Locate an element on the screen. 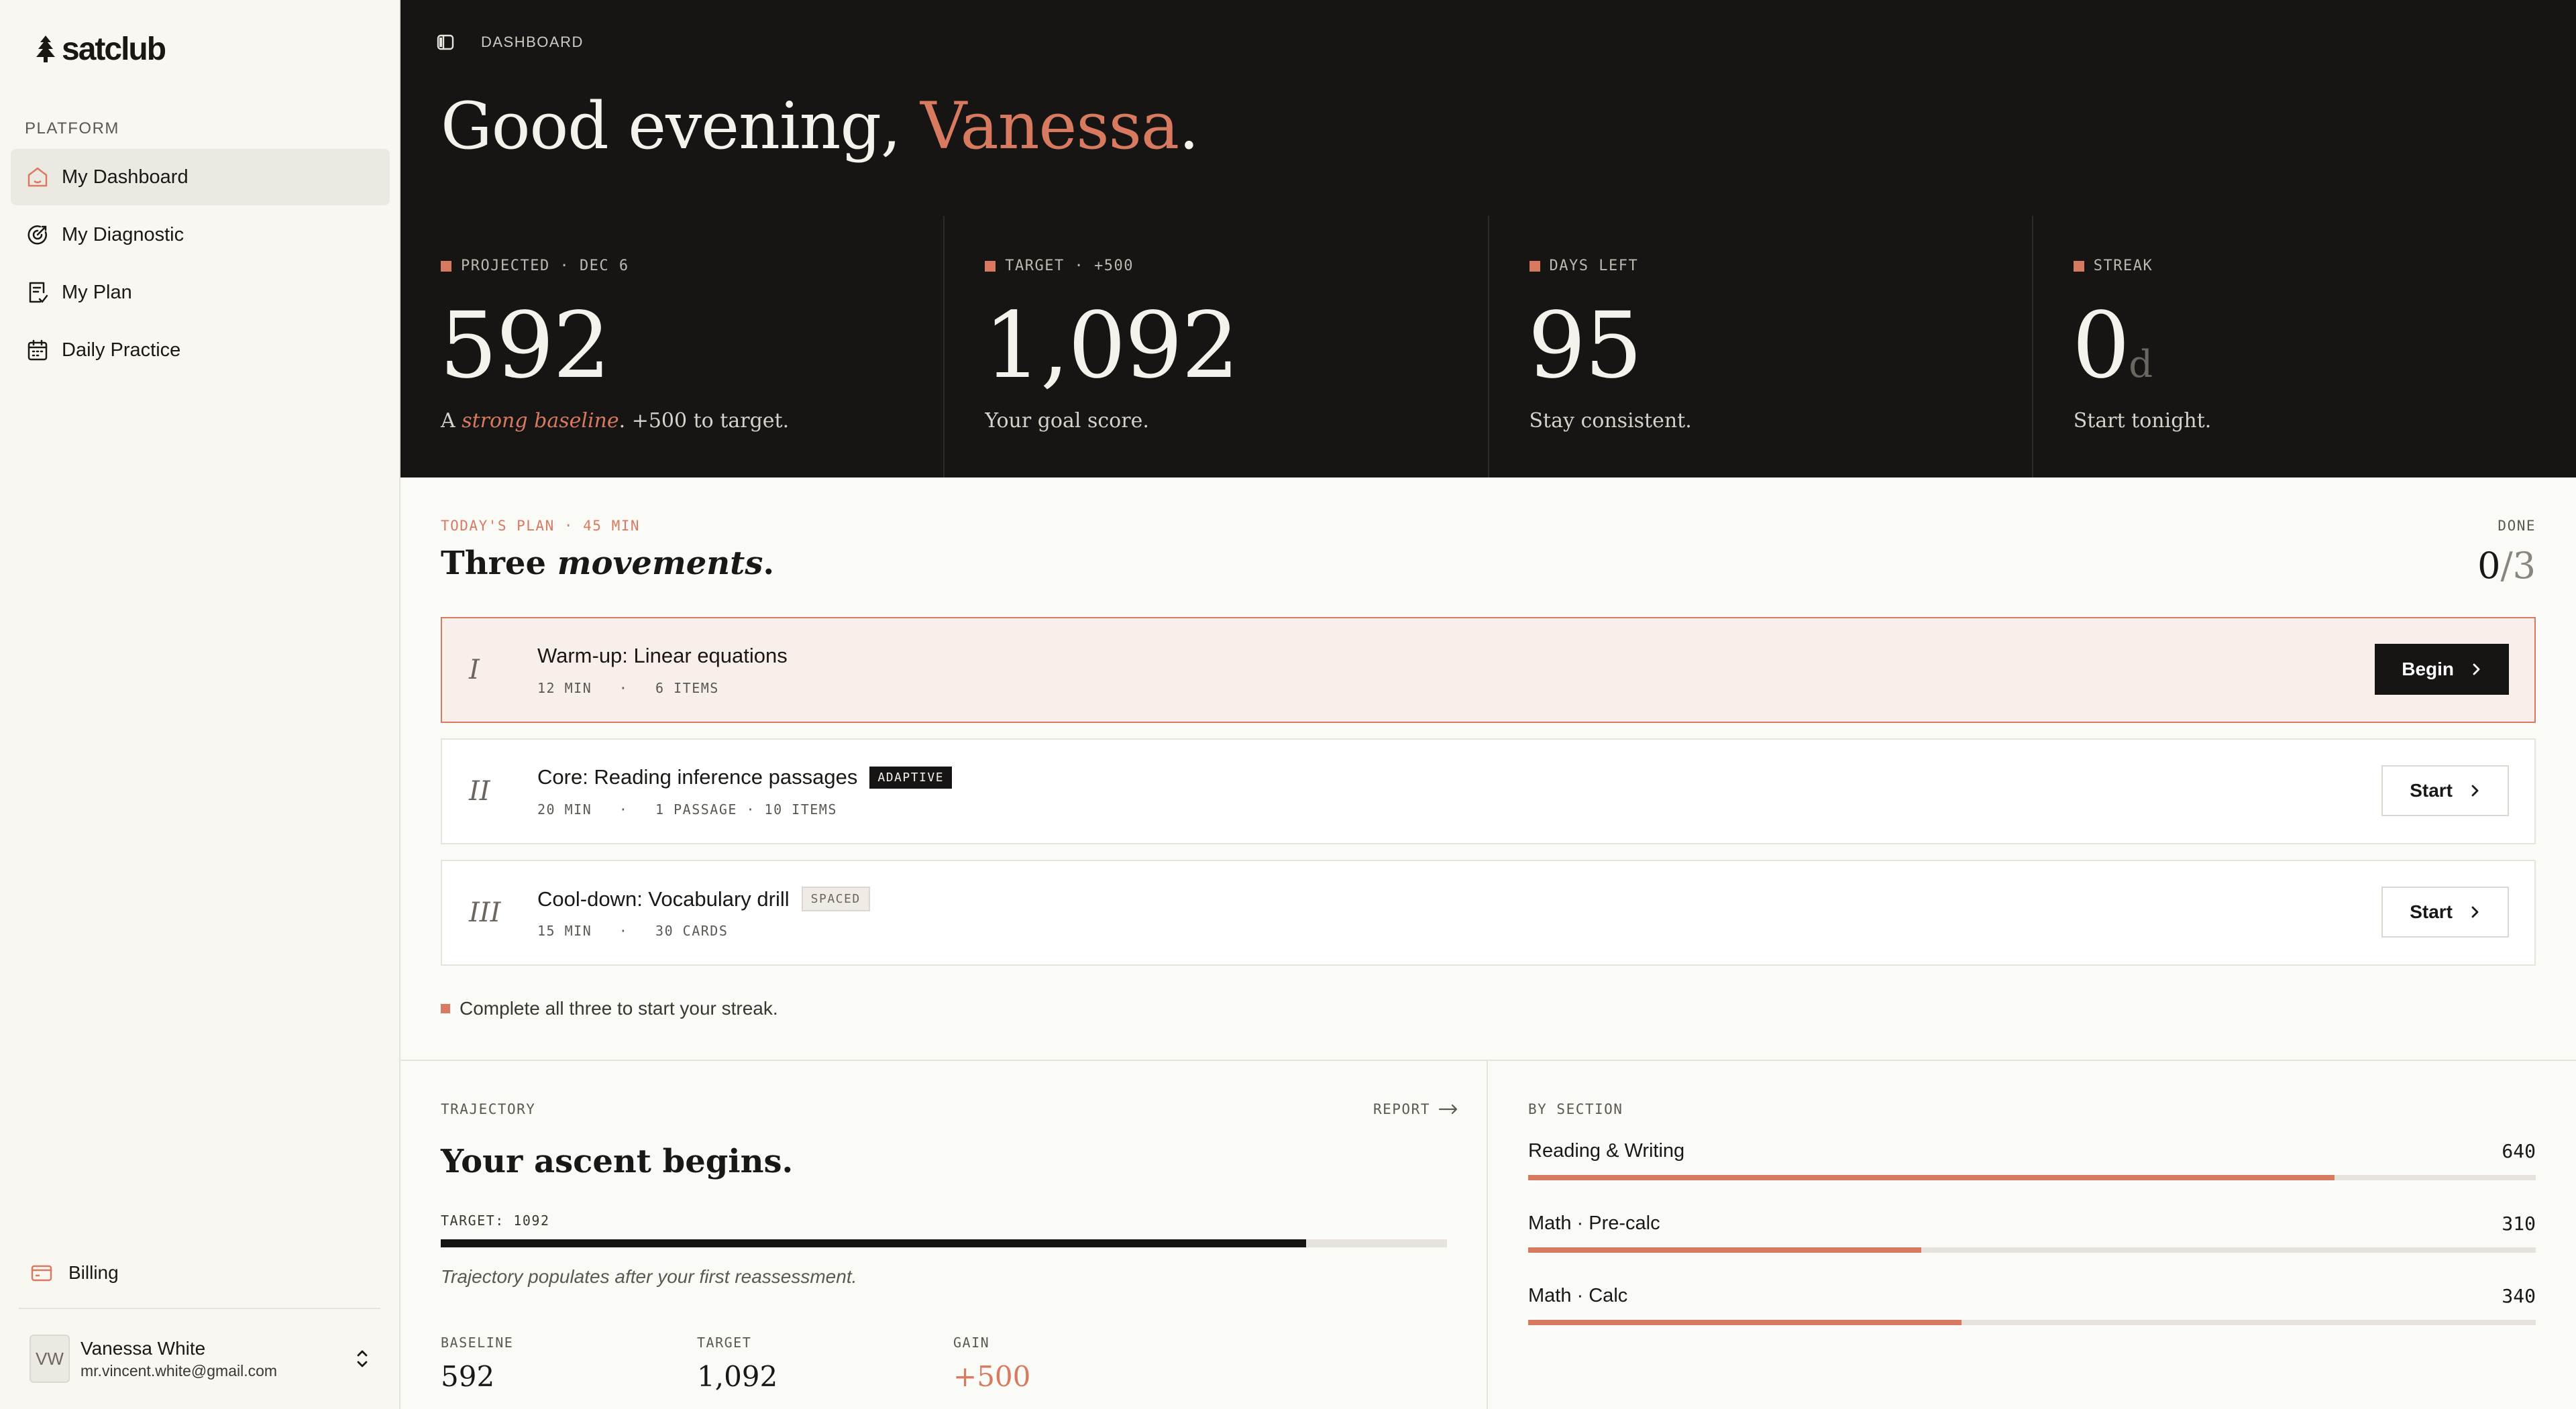 Image resolution: width=2576 pixels, height=1409 pixels. target-stat: TARGET 1,092 is located at coordinates (825, 1364).